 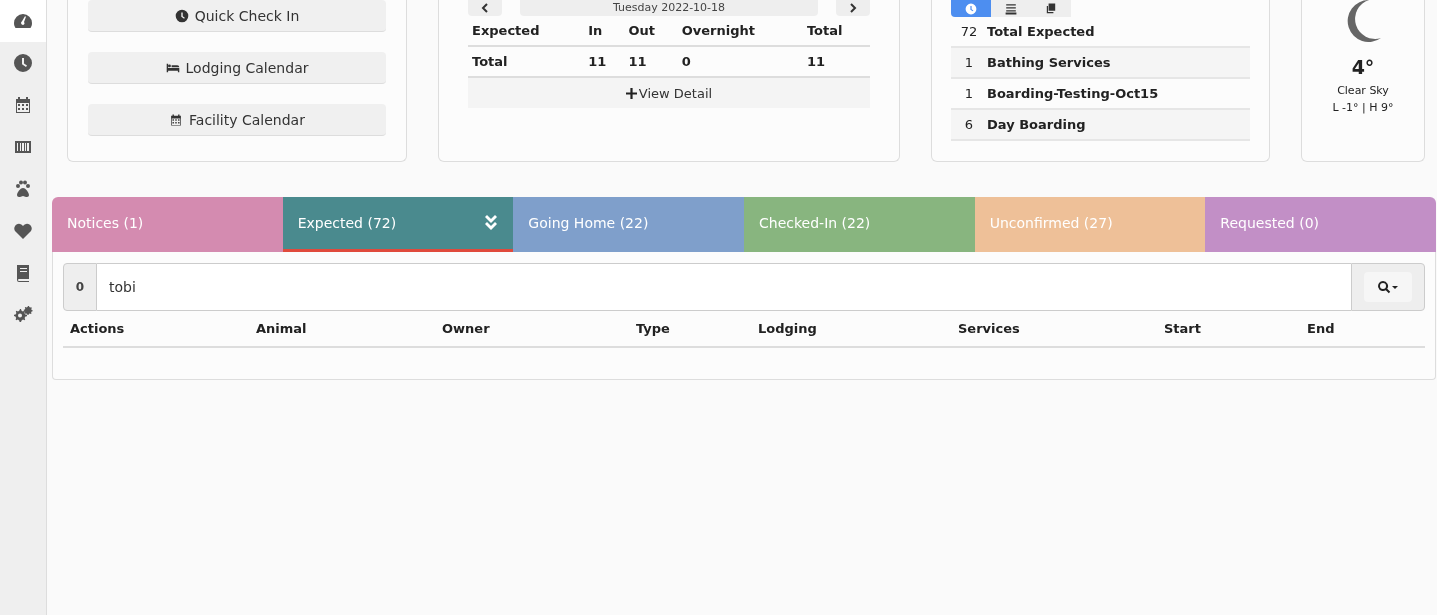 What do you see at coordinates (787, 328) in the screenshot?
I see `column-header: Lodging` at bounding box center [787, 328].